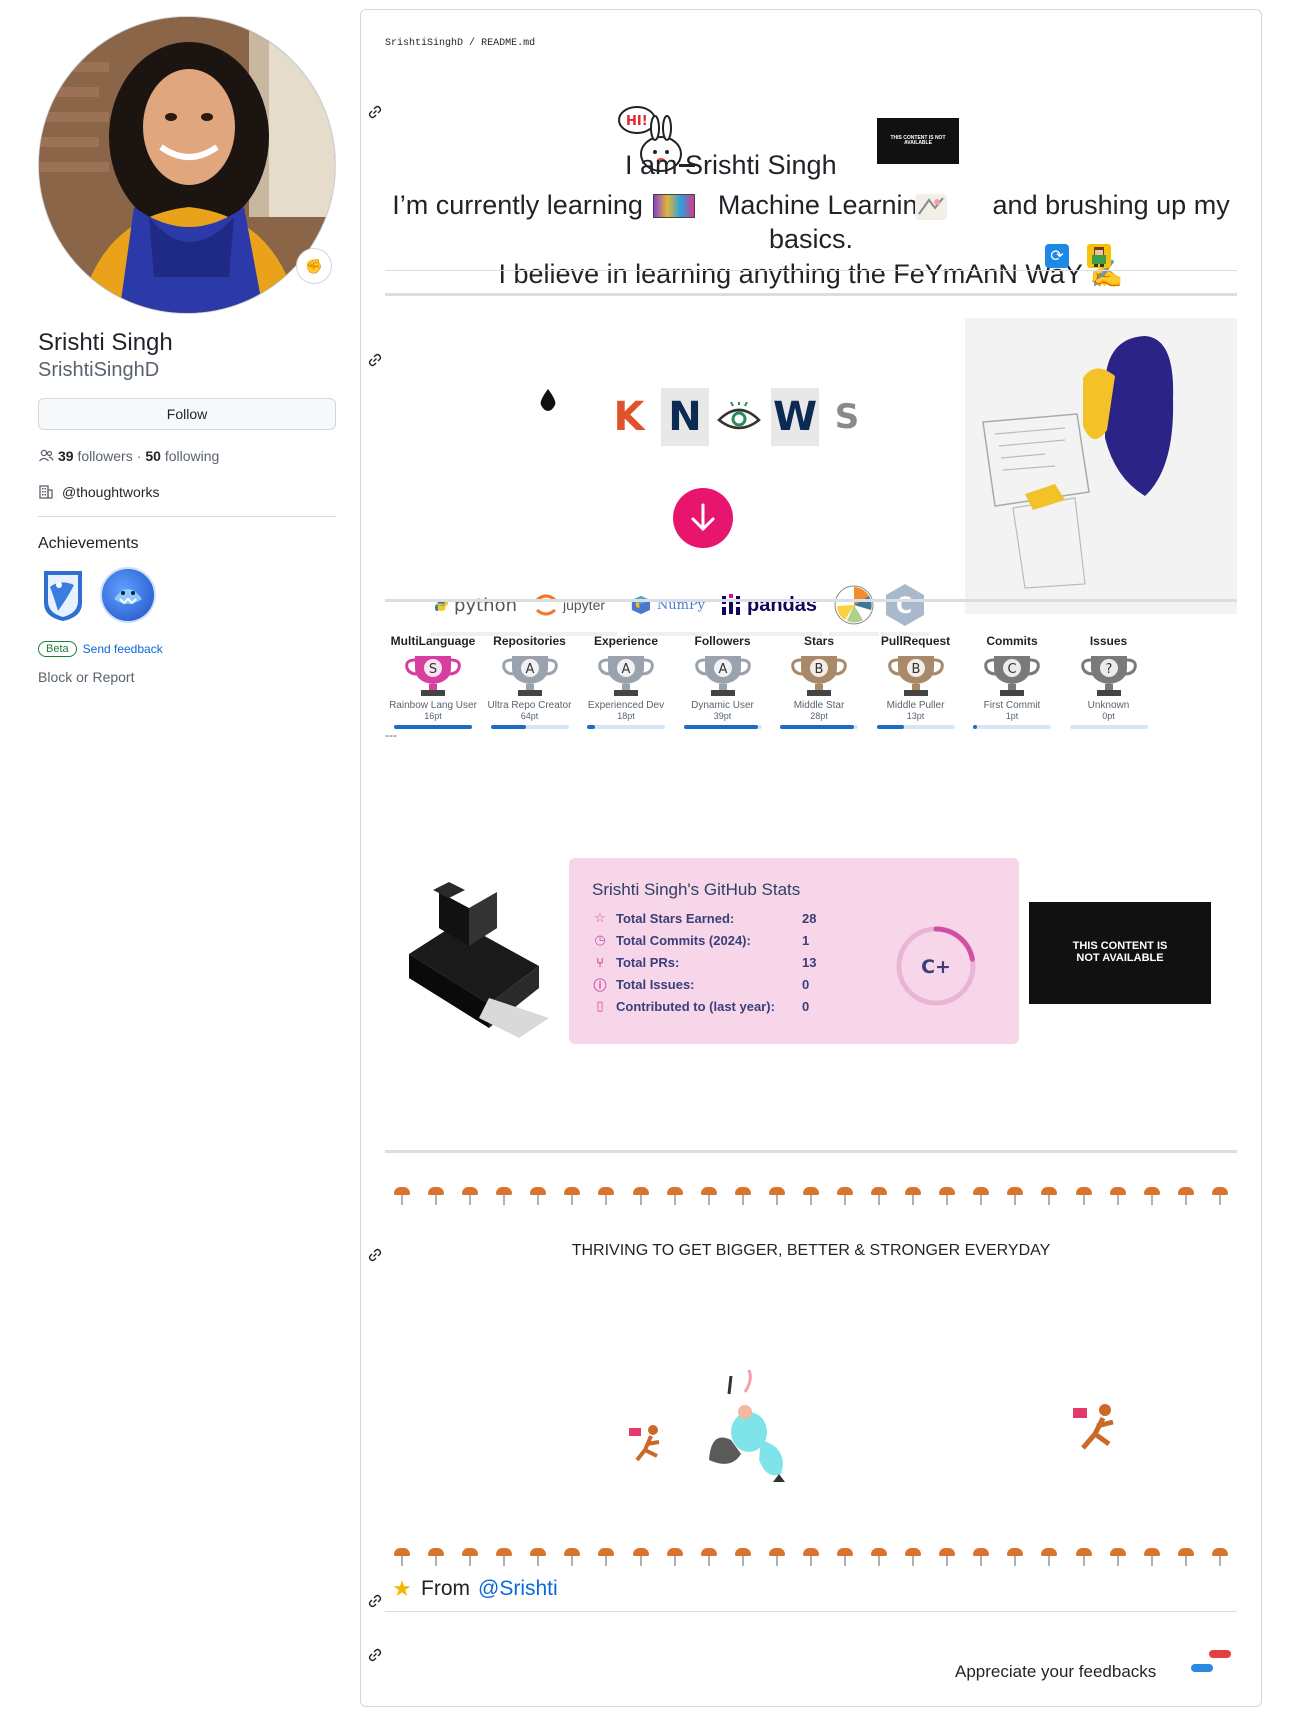 The height and width of the screenshot is (1714, 1293). Describe the element at coordinates (433, 716) in the screenshot. I see `trophy-points: 16pt` at that location.